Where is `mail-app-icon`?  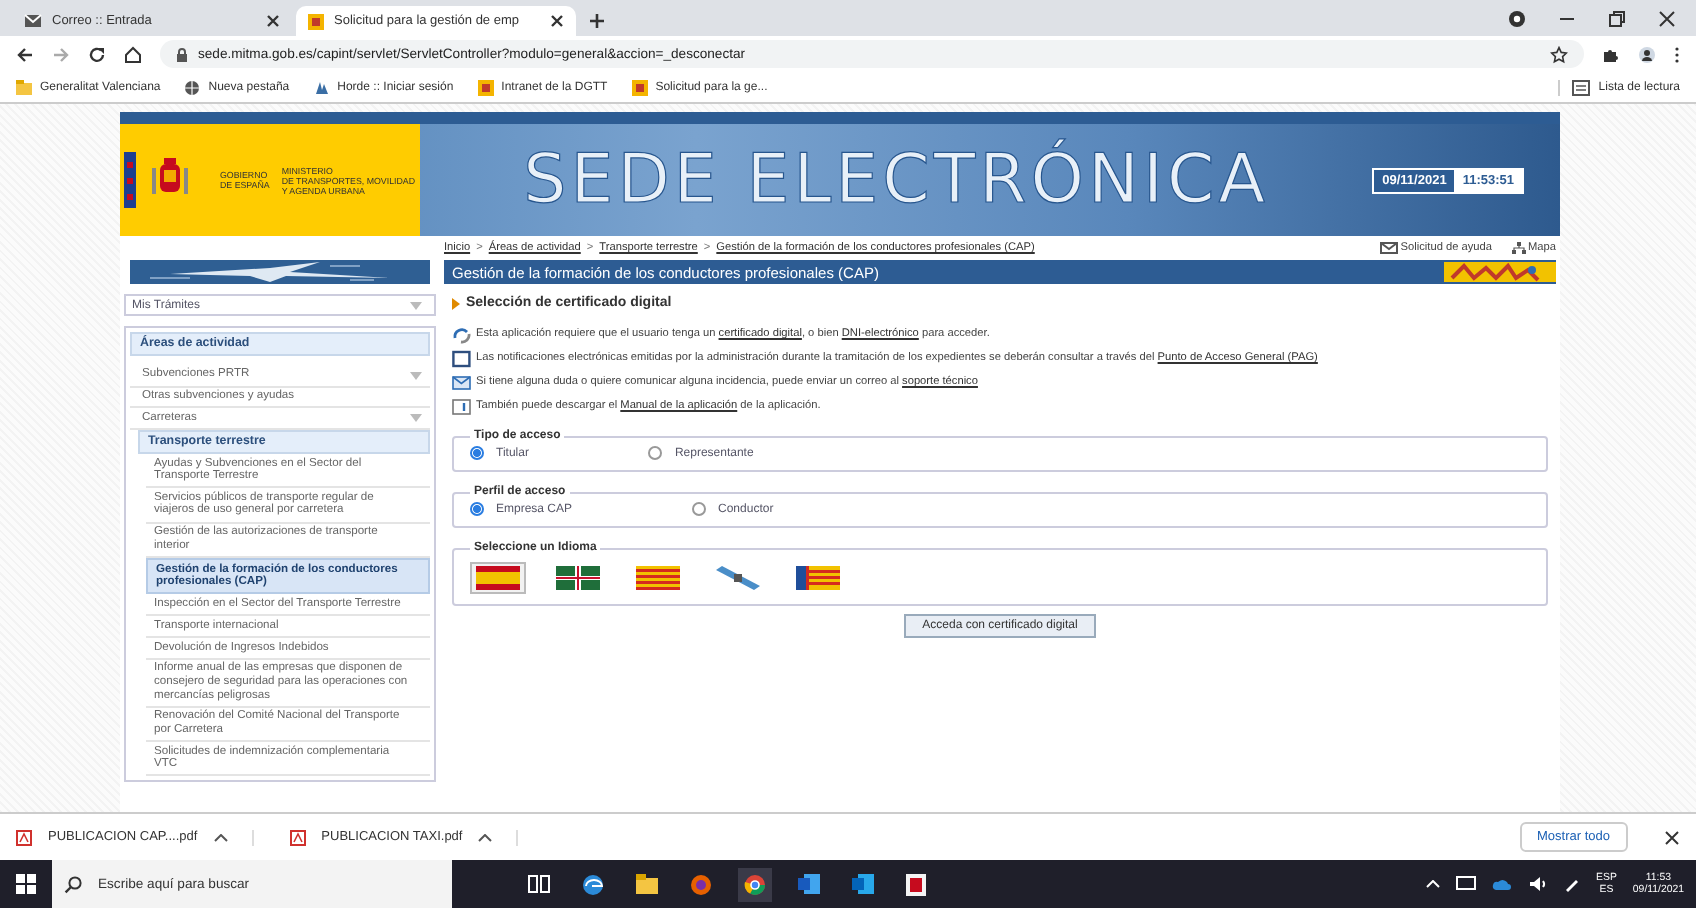 mail-app-icon is located at coordinates (863, 884).